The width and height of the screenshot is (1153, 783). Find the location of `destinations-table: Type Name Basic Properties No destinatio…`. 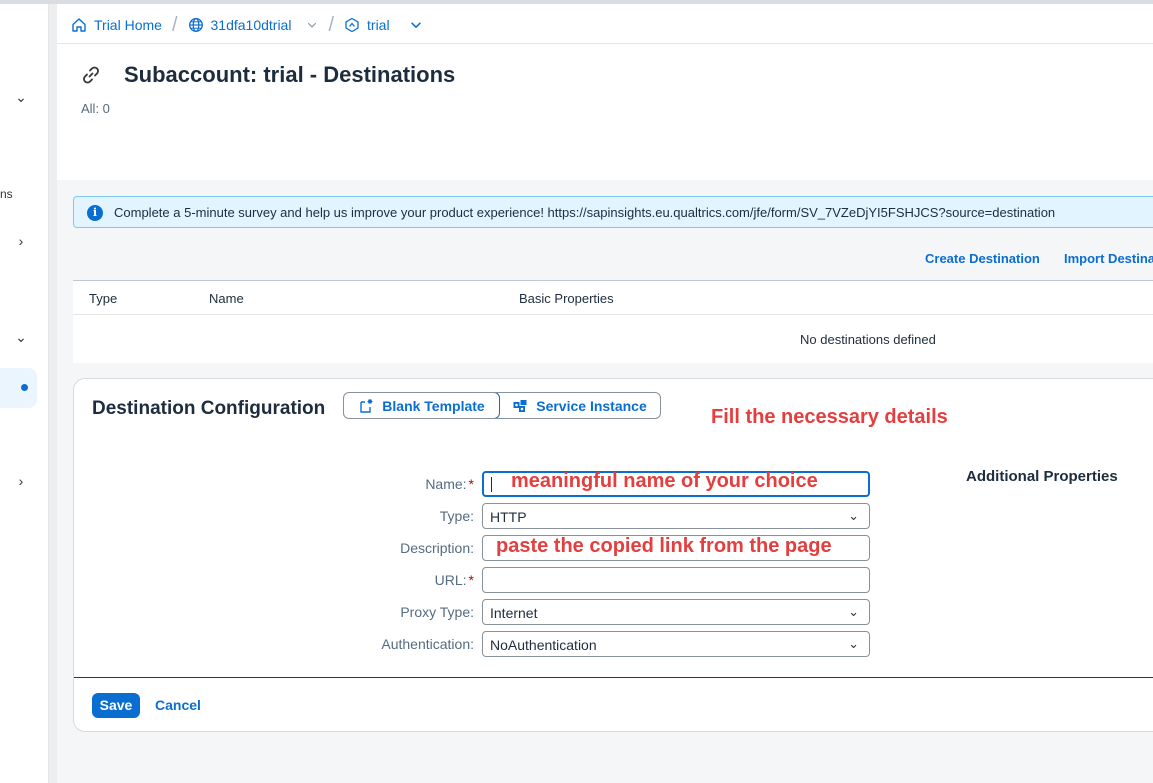

destinations-table: Type Name Basic Properties No destinatio… is located at coordinates (613, 321).